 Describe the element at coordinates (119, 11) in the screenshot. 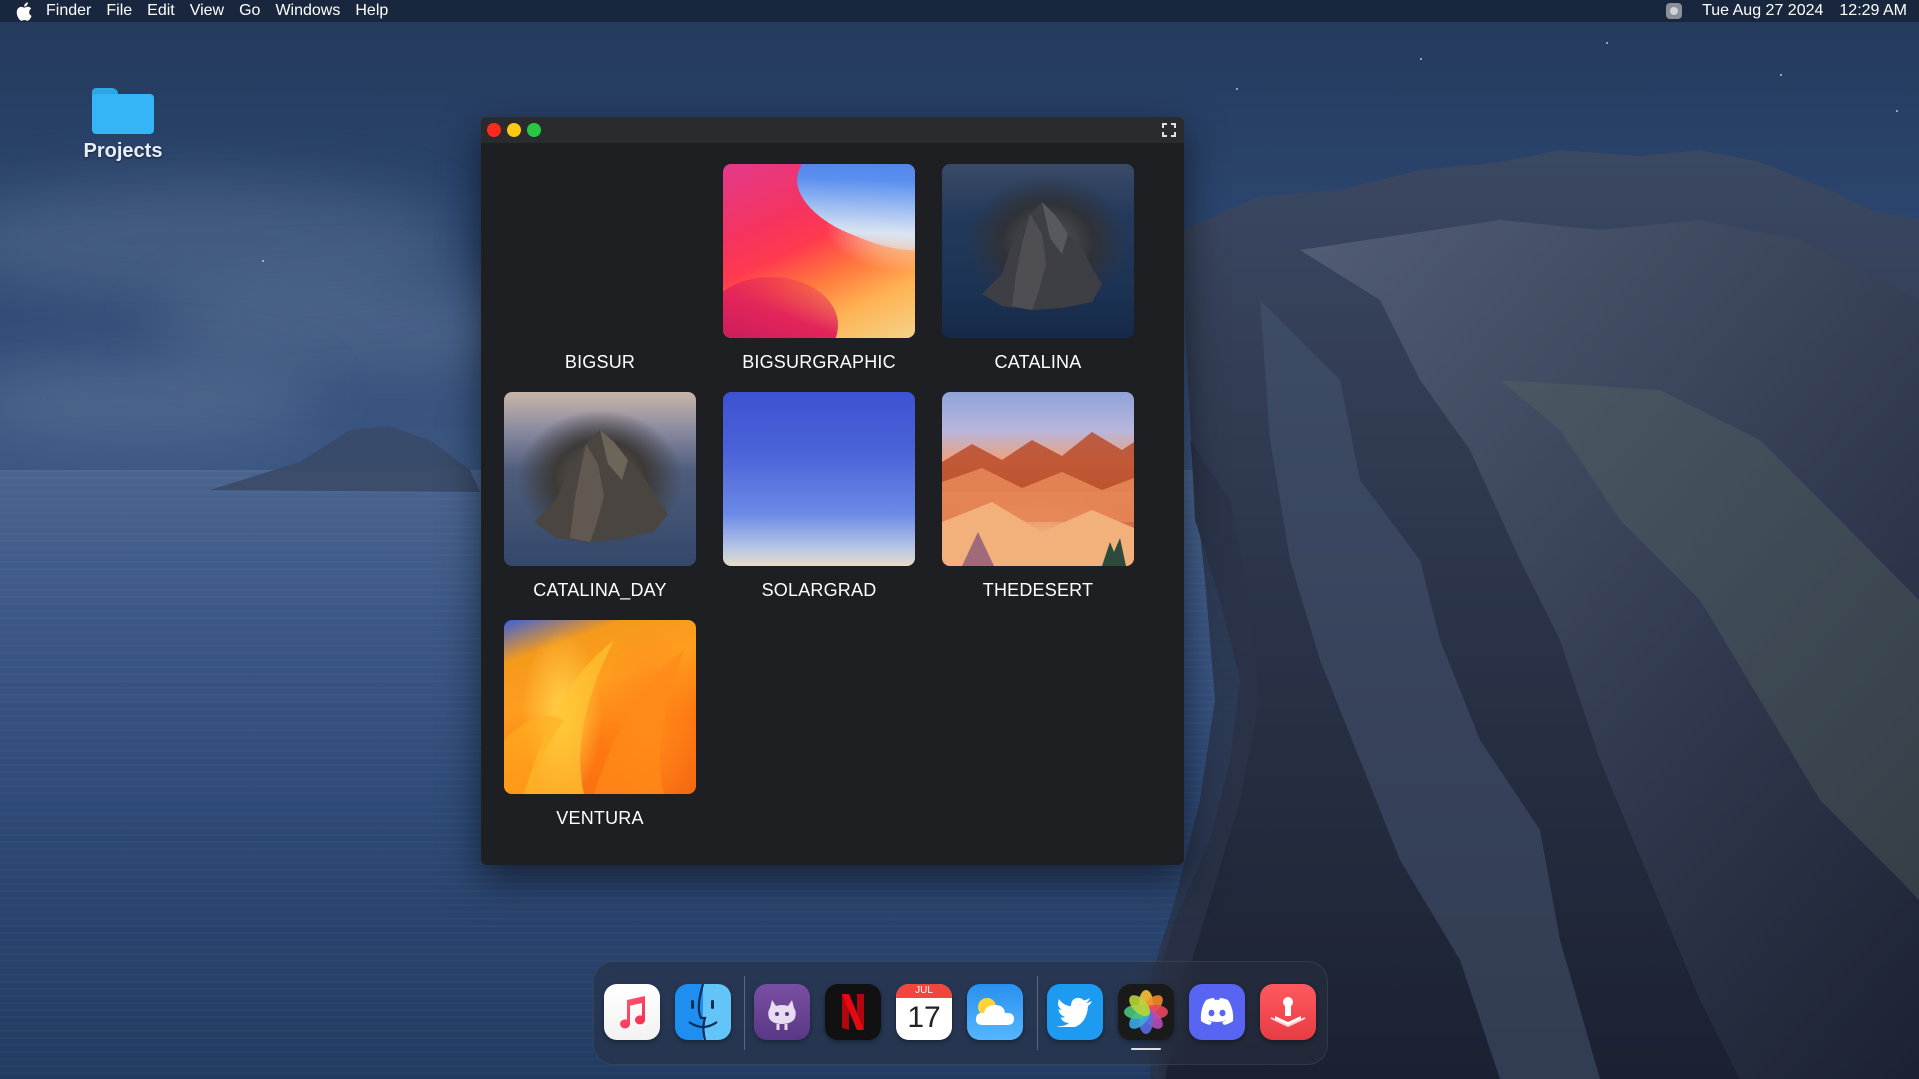

I see `menu-file: File` at that location.